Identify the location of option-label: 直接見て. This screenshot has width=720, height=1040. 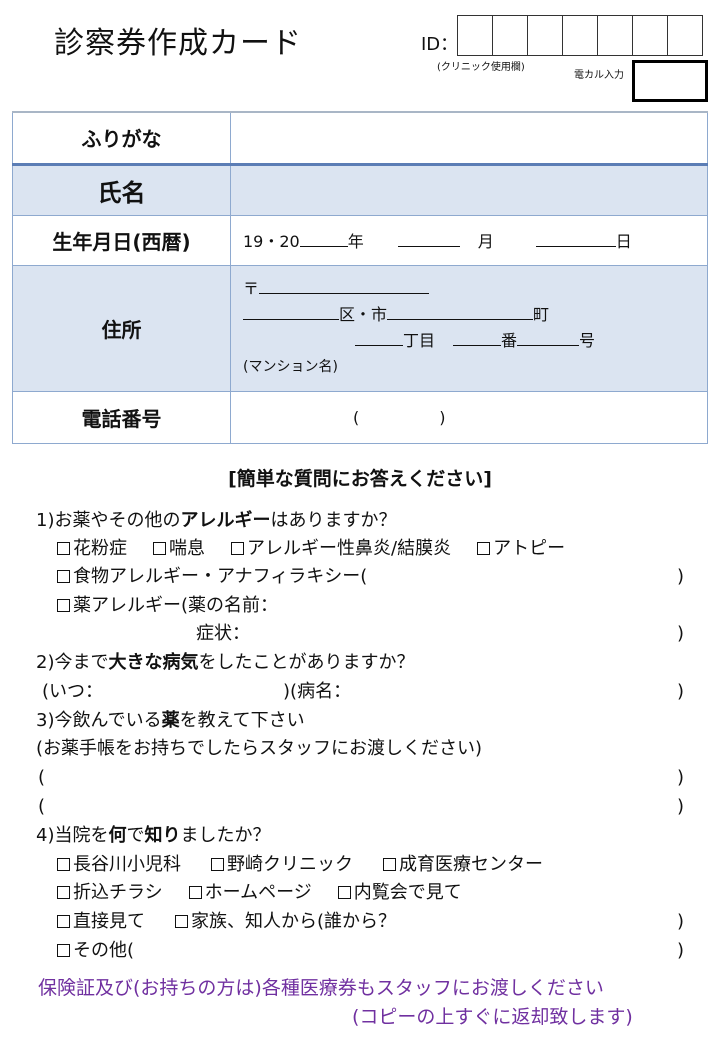
(109, 921).